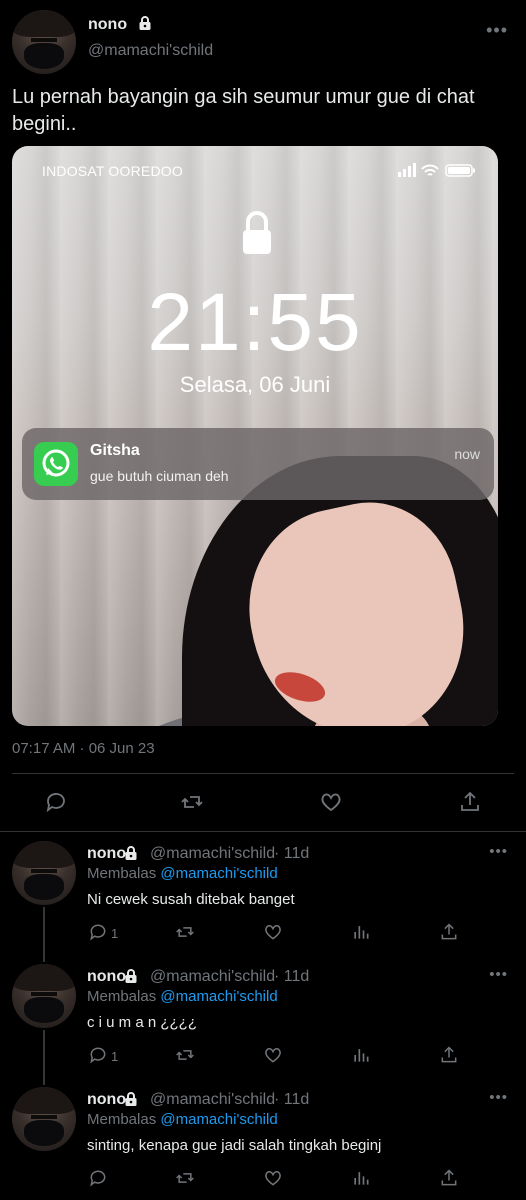  Describe the element at coordinates (436, 170) in the screenshot. I see `status-bar-icons` at that location.